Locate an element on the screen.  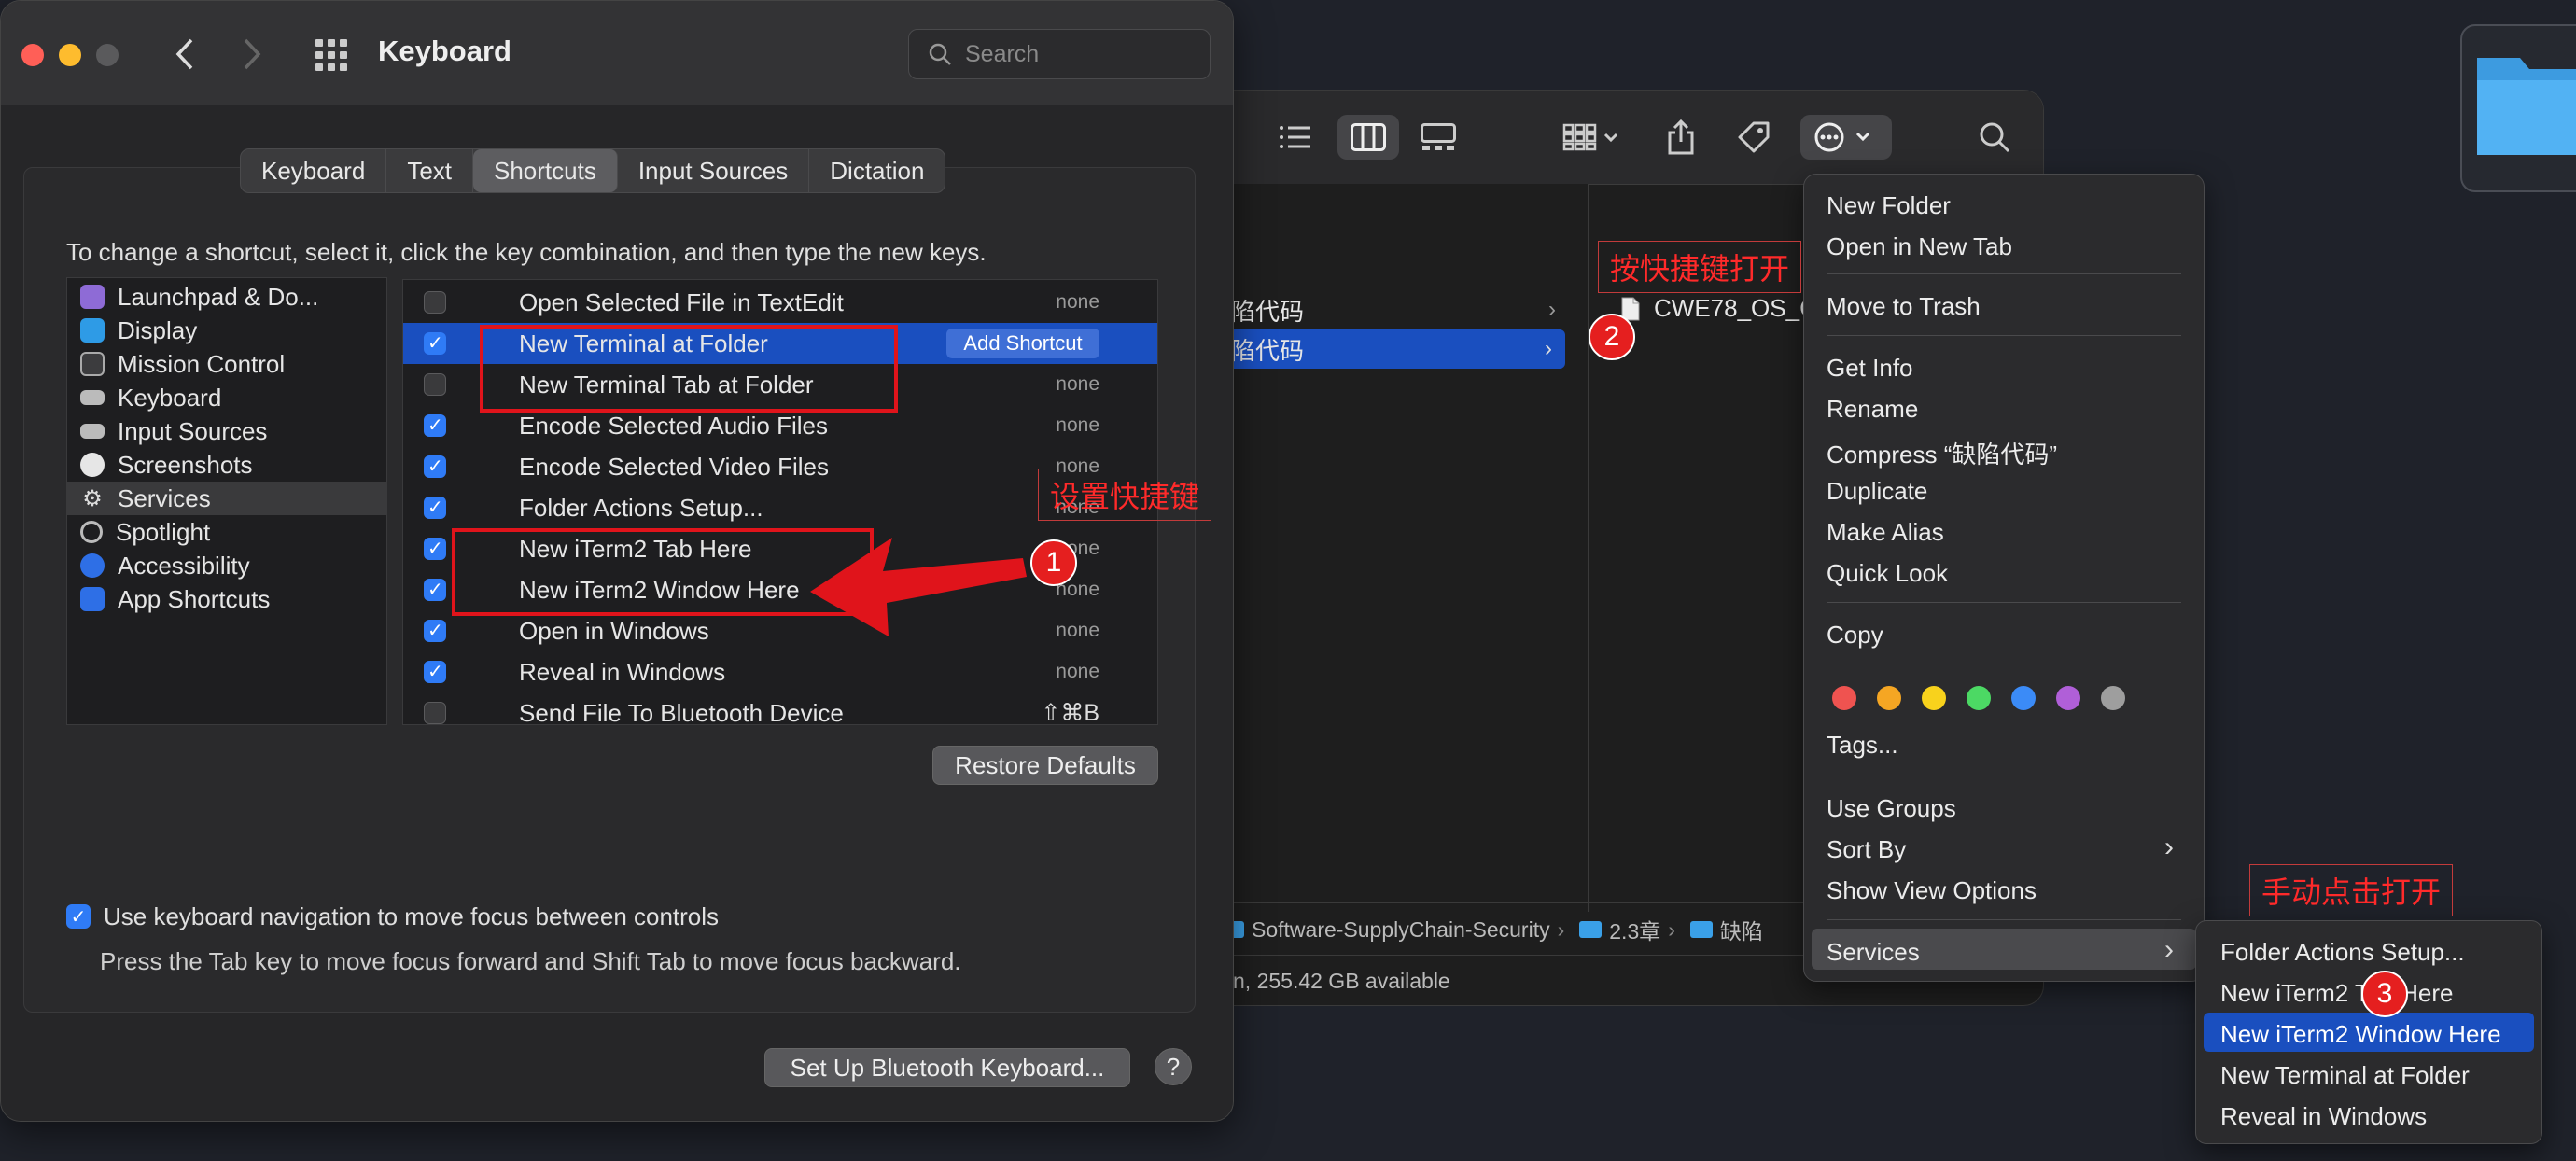
grid-icon is located at coordinates (1590, 137).